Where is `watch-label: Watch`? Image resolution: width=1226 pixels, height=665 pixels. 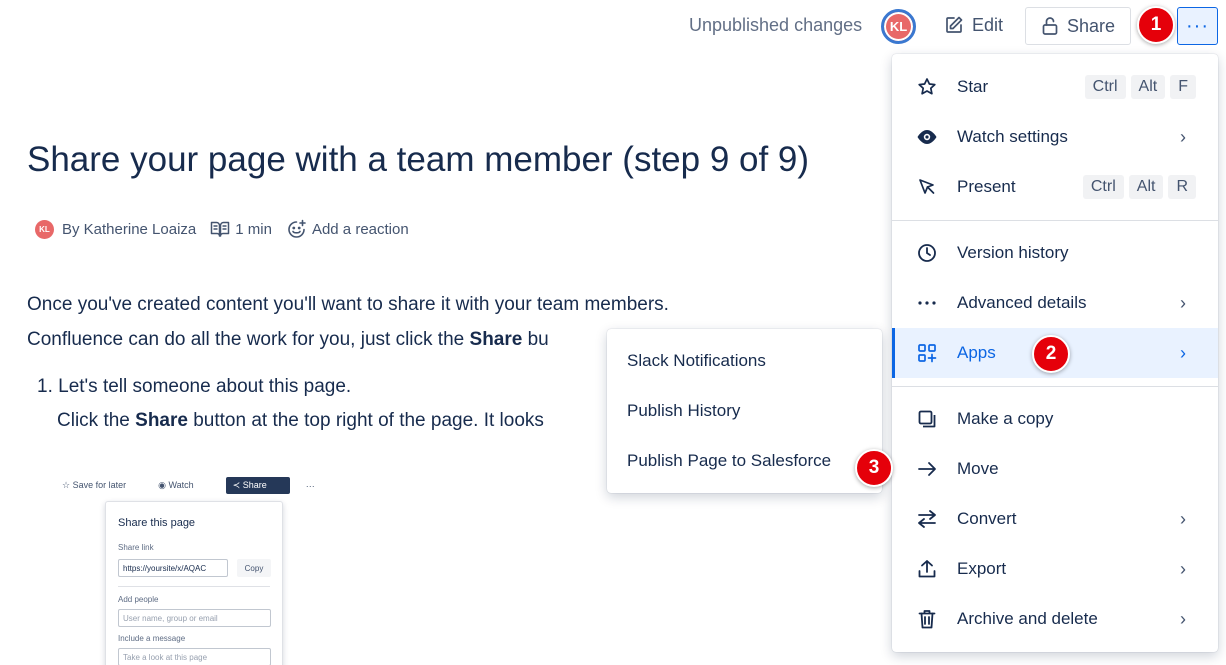
watch-label: Watch is located at coordinates (181, 485).